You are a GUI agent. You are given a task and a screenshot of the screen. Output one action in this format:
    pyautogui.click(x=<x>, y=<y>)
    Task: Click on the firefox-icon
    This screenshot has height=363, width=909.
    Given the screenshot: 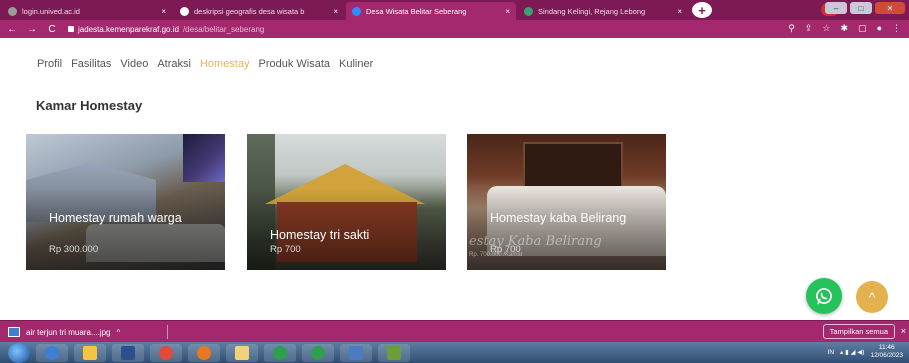 What is the action you would take?
    pyautogui.click(x=204, y=352)
    